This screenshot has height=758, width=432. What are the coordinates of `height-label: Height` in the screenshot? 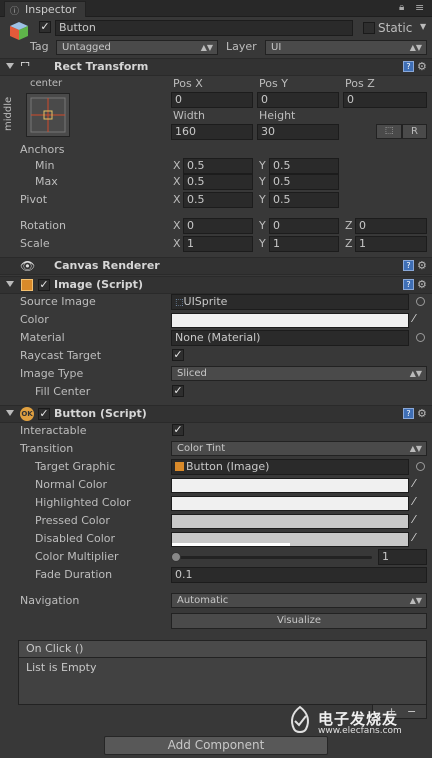 It's located at (277, 115).